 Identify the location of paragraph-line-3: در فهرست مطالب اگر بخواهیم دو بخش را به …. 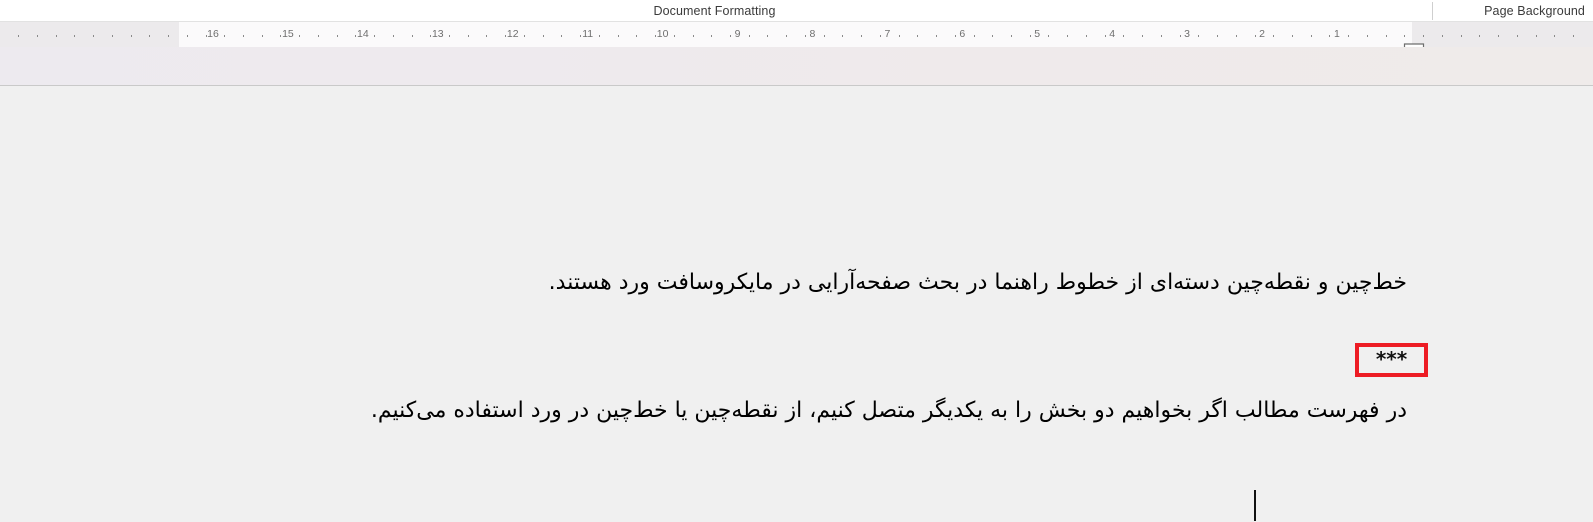
(889, 411).